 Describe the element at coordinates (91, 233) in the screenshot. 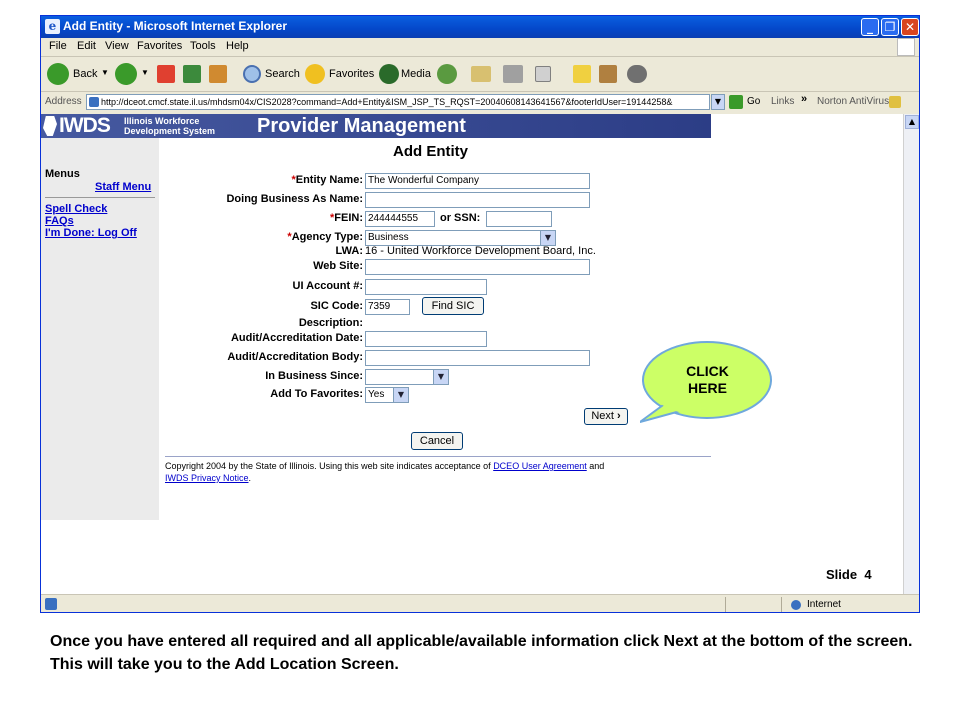

I see `log-off-link: I'm Done: Log Off` at that location.